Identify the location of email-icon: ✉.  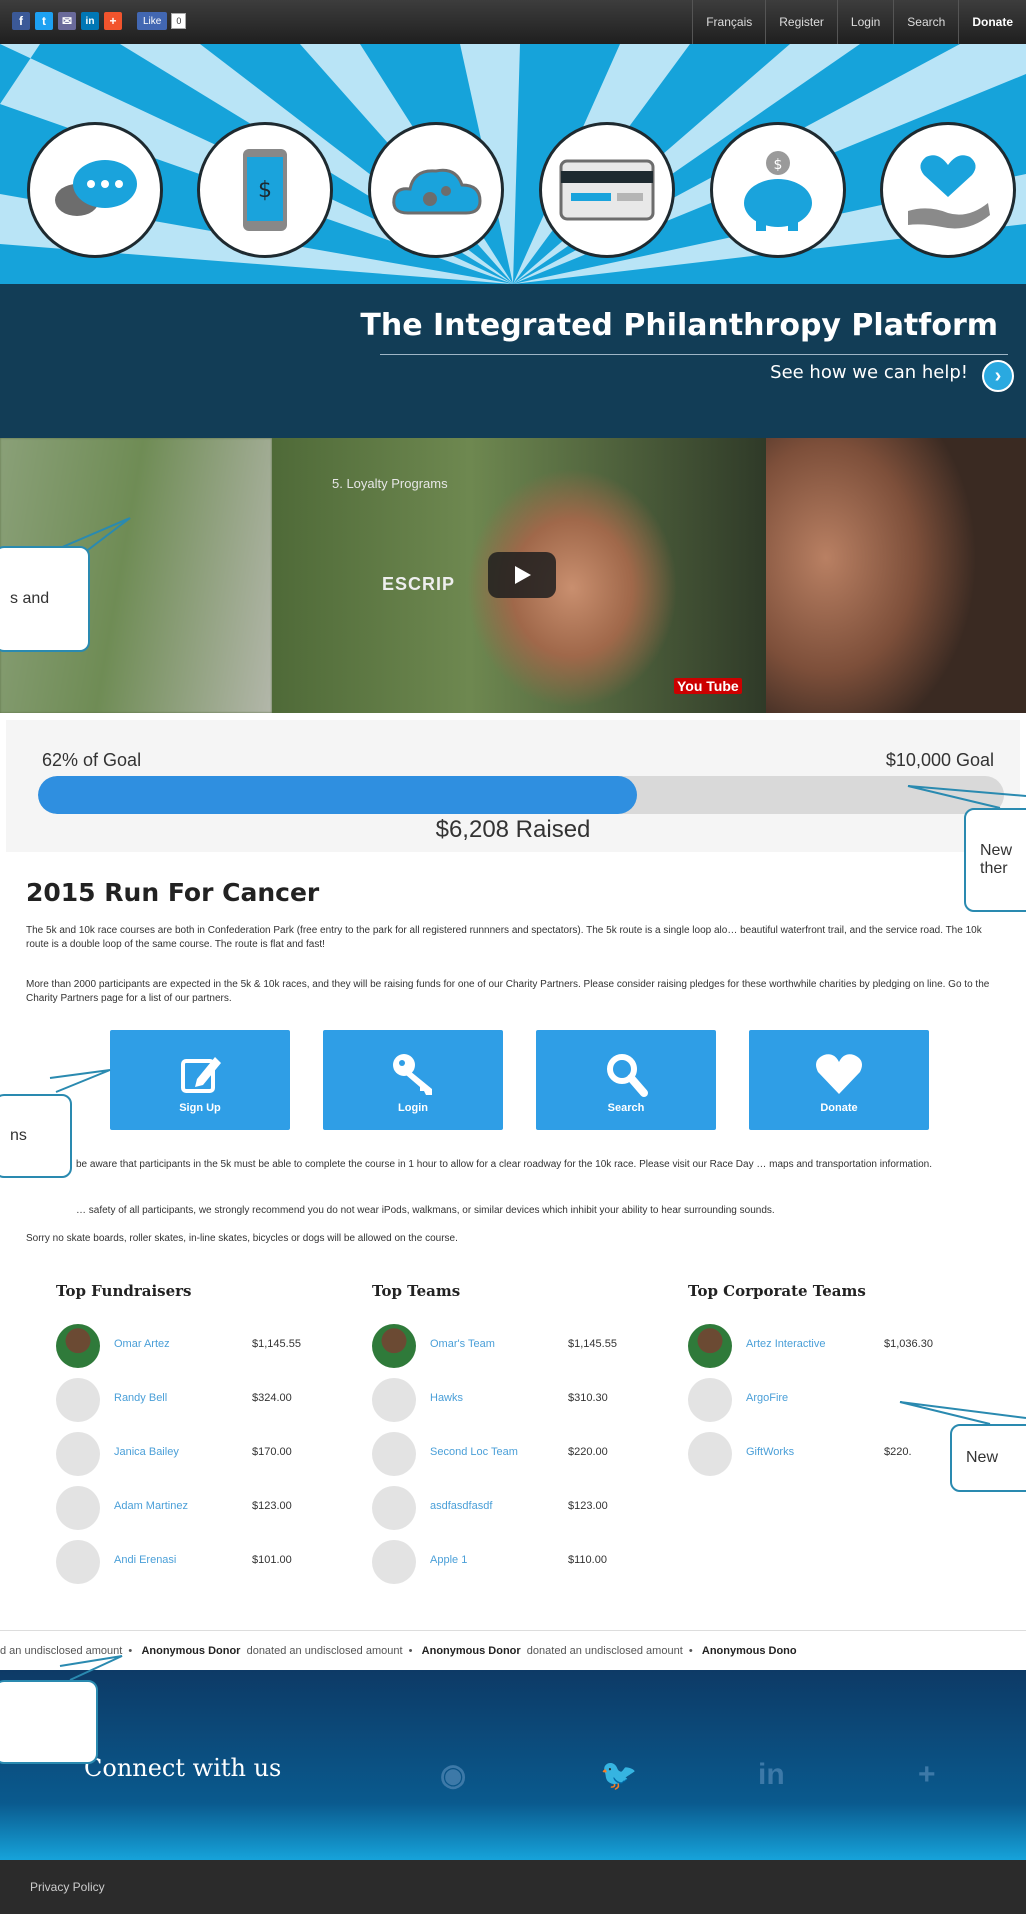
(67, 21).